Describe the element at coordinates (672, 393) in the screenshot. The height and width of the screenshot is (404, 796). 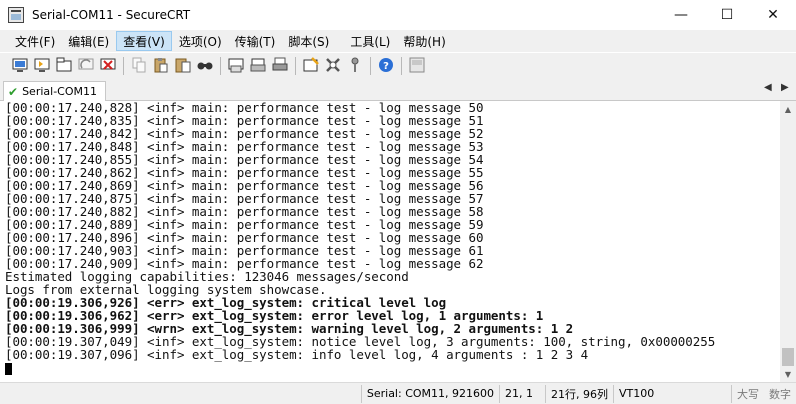
I see `status-terminal-type: VT100` at that location.